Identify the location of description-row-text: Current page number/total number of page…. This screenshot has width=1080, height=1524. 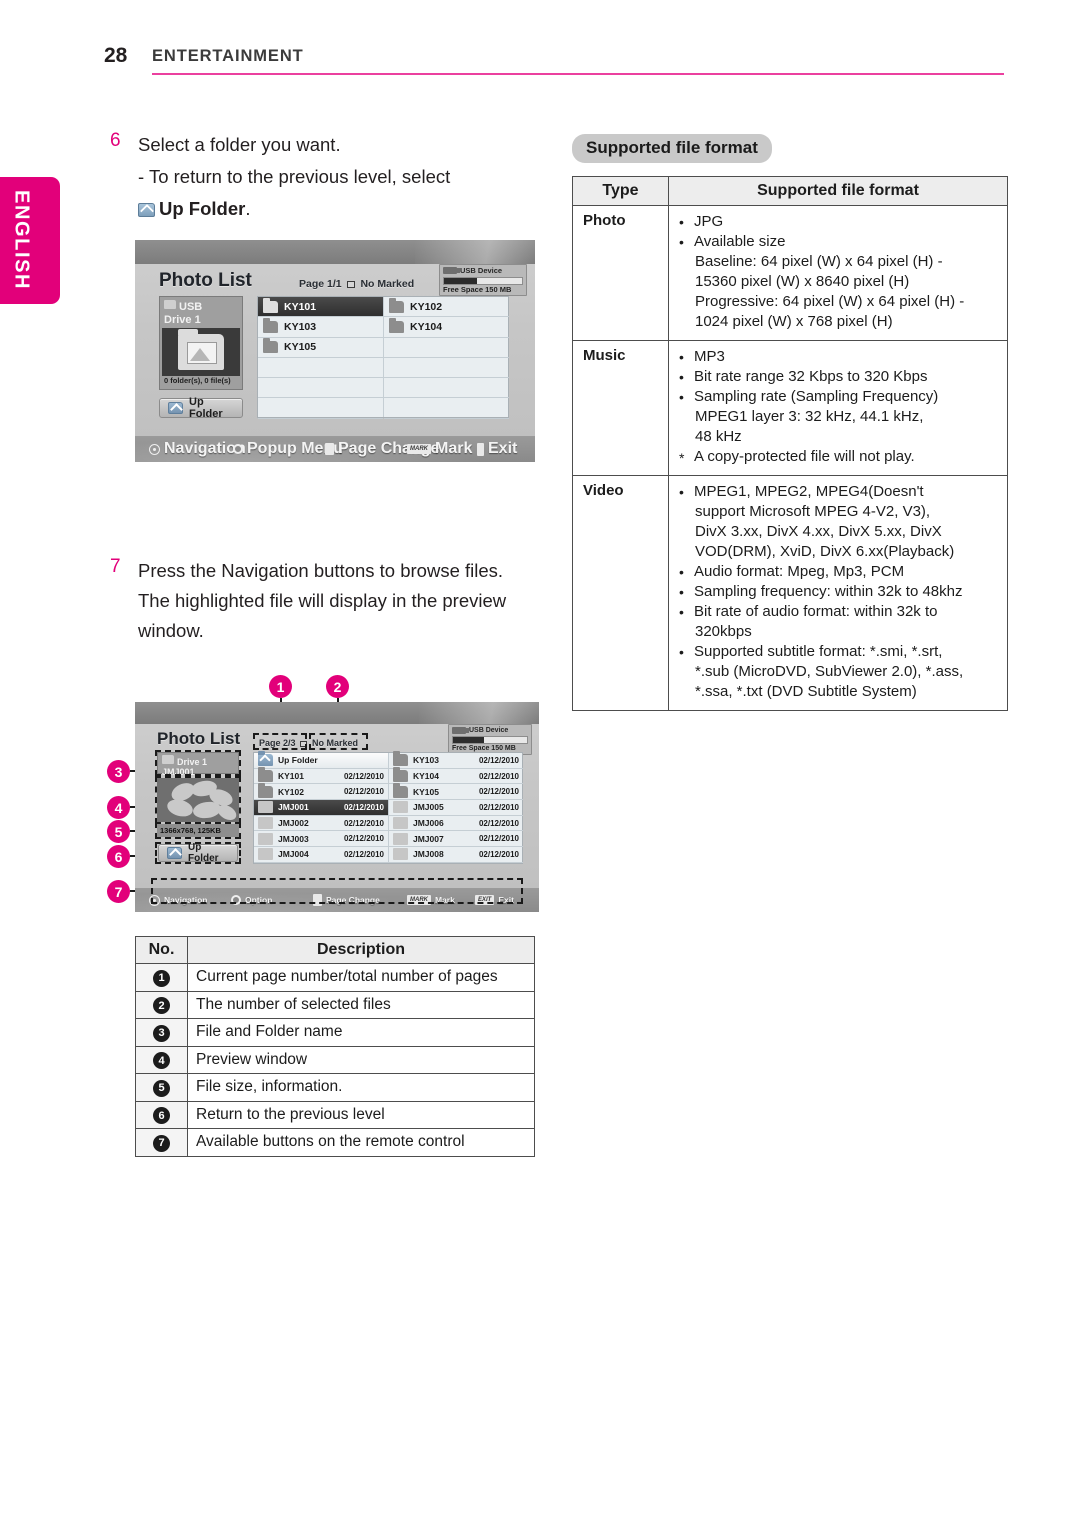
(361, 977).